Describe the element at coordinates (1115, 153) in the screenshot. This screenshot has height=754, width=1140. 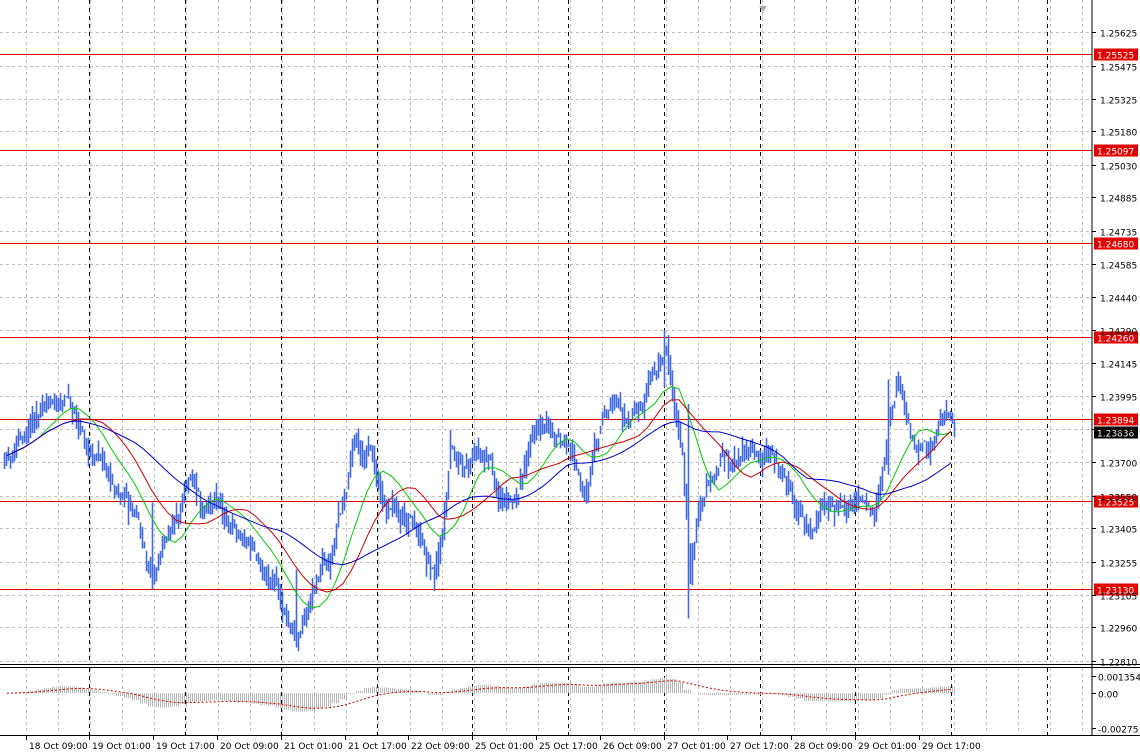
I see `level-label: 1.25097` at that location.